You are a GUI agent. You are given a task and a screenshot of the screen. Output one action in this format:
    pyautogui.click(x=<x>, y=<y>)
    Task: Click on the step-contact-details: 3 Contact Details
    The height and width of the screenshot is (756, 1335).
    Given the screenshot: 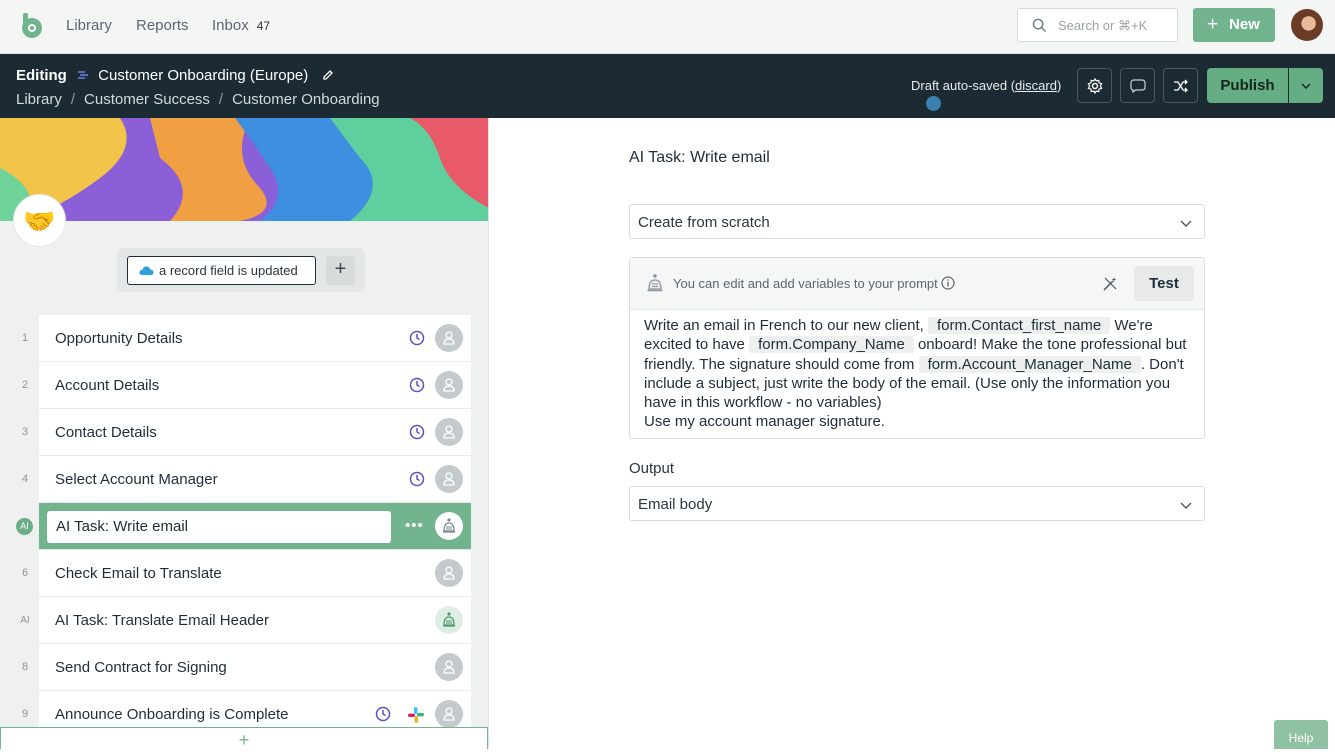 What is the action you would take?
    pyautogui.click(x=246, y=432)
    